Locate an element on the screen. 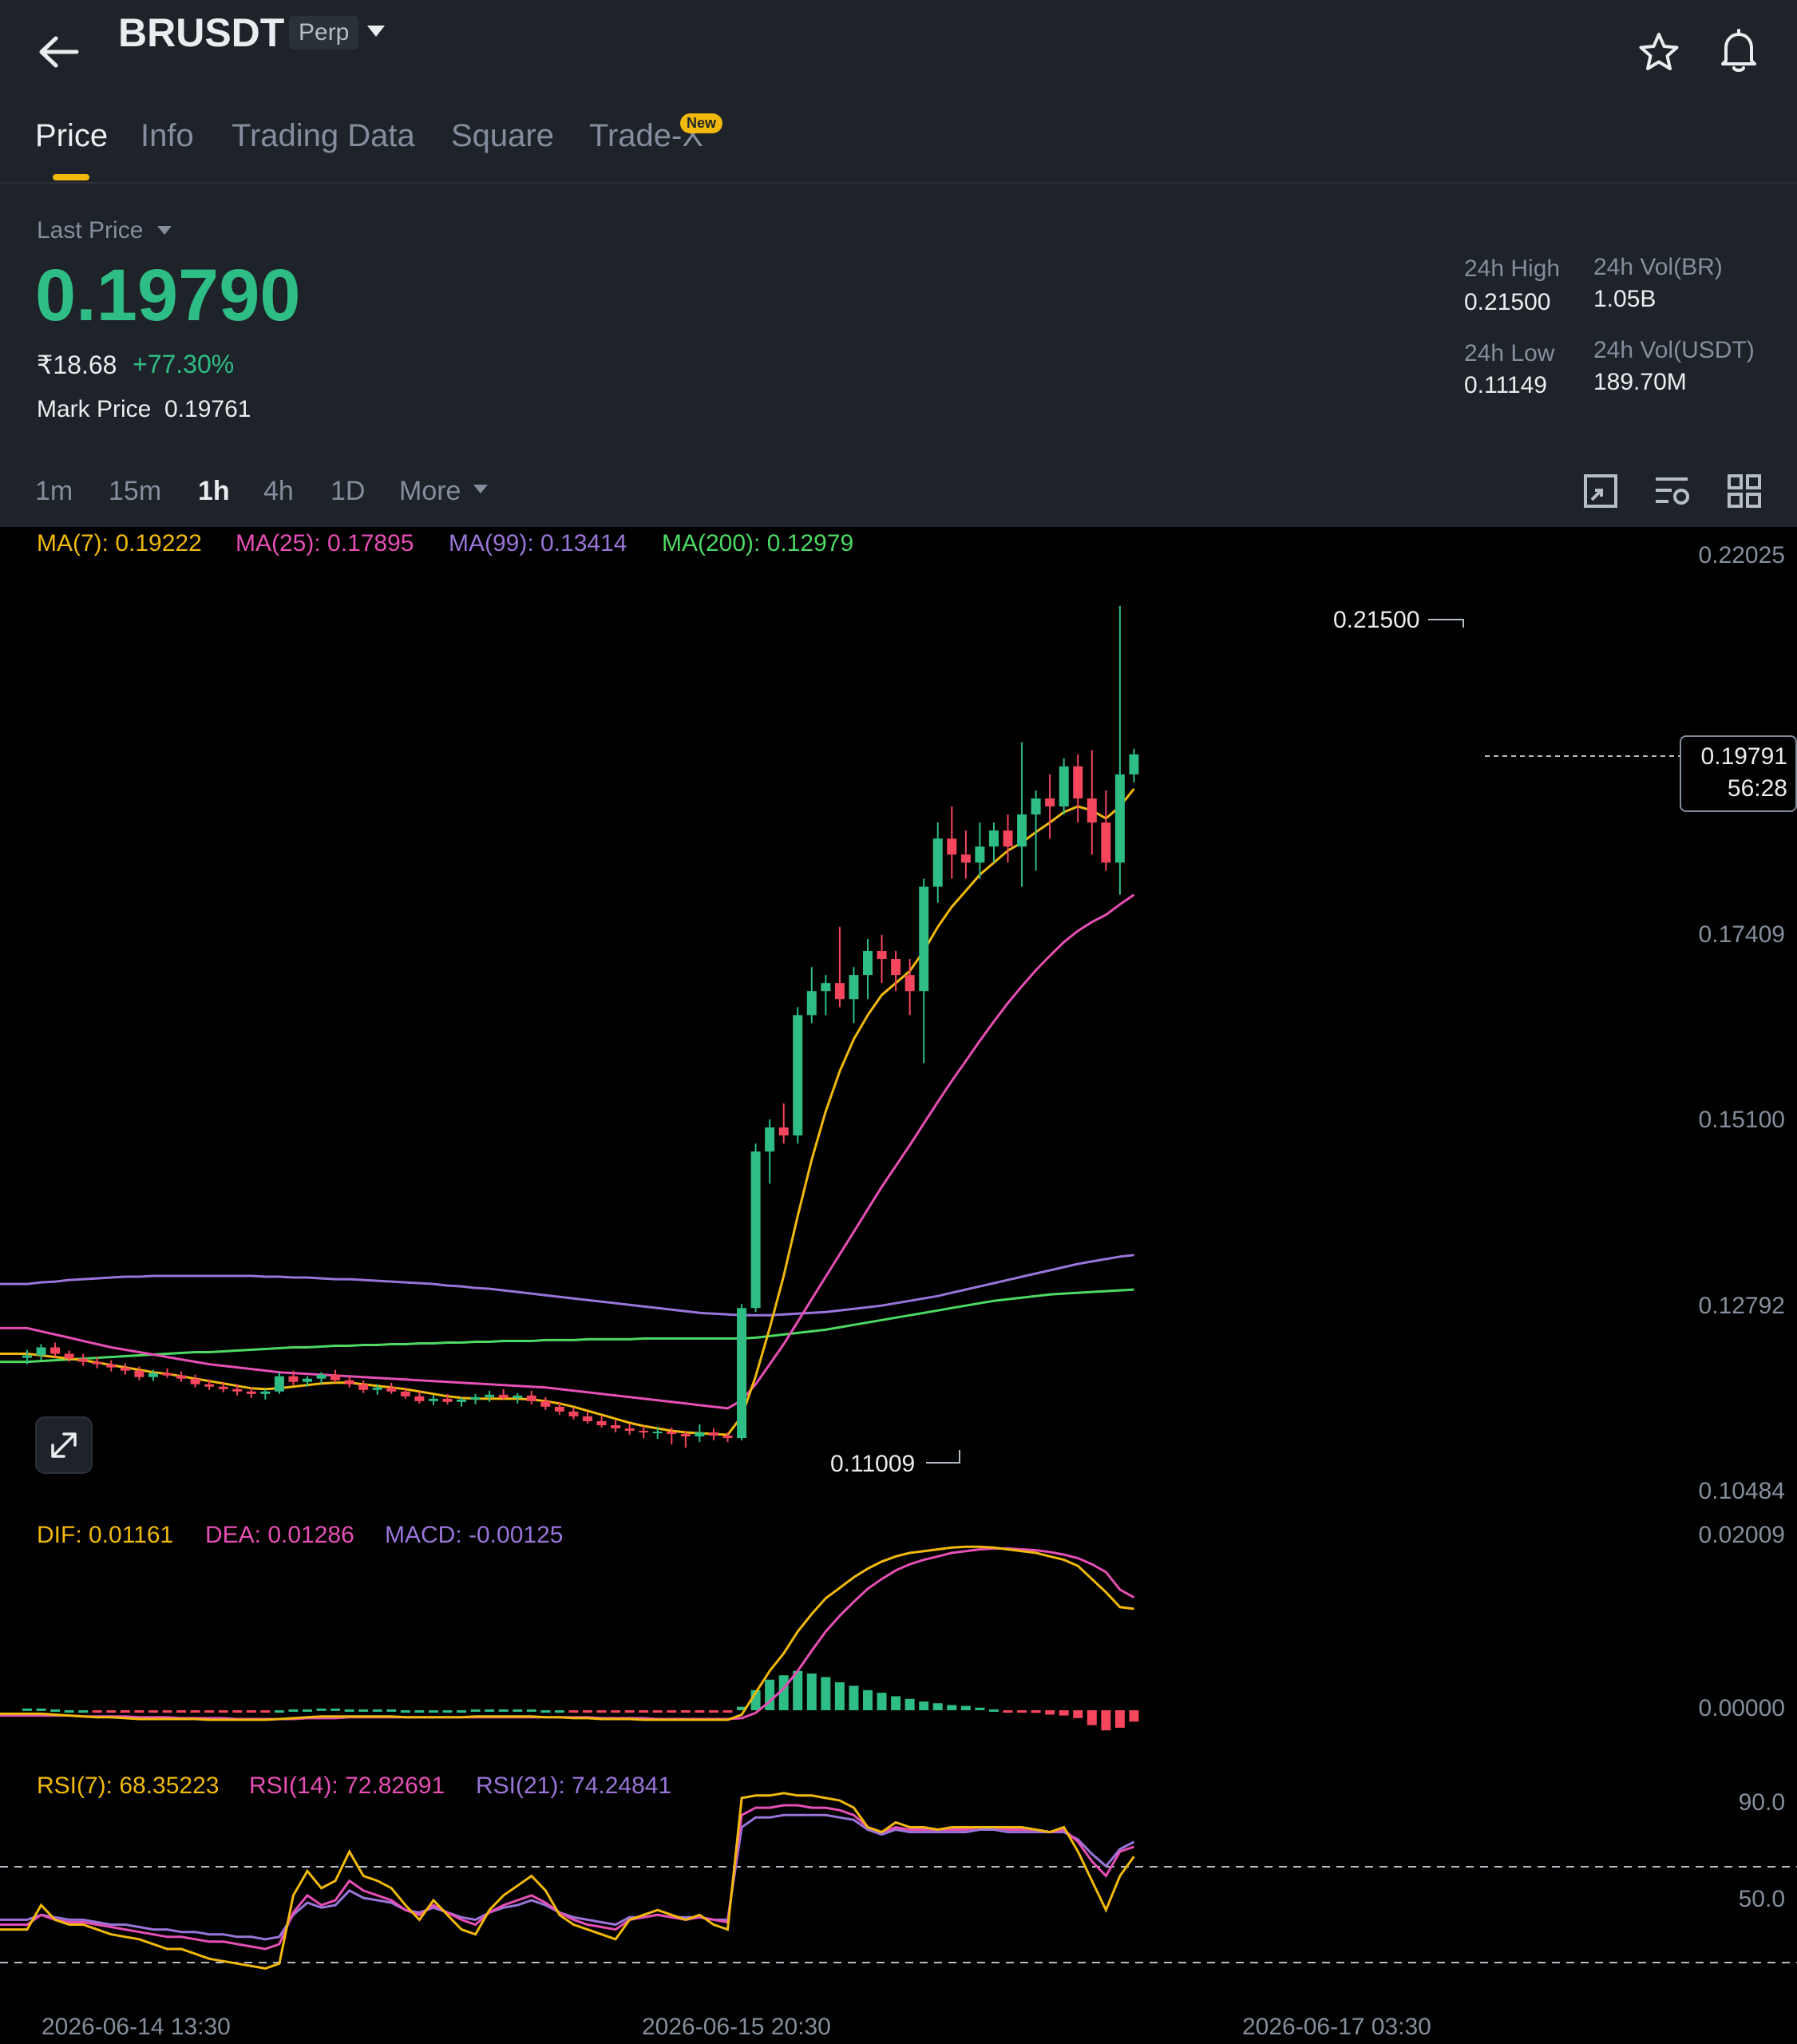  more-dropdown-icon is located at coordinates (480, 489).